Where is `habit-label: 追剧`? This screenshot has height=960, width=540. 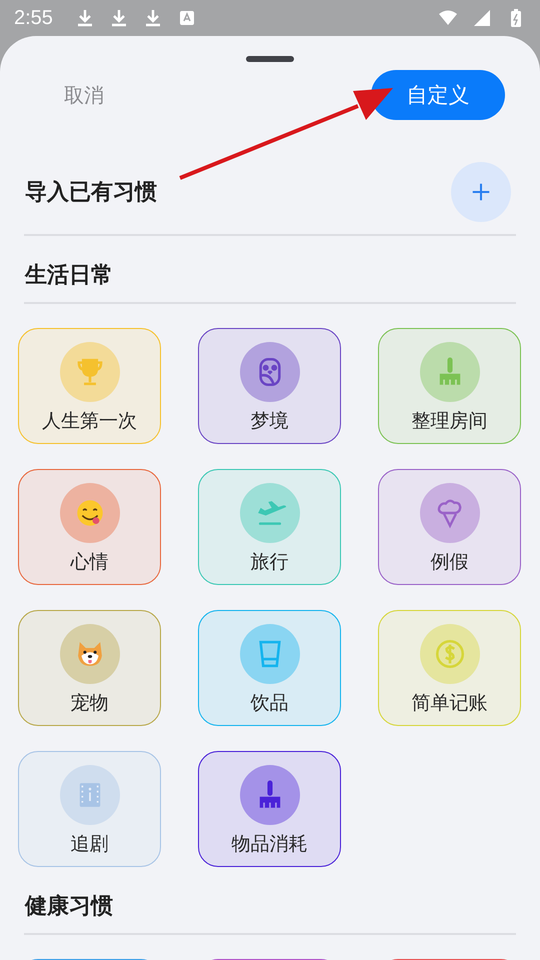 habit-label: 追剧 is located at coordinates (89, 844).